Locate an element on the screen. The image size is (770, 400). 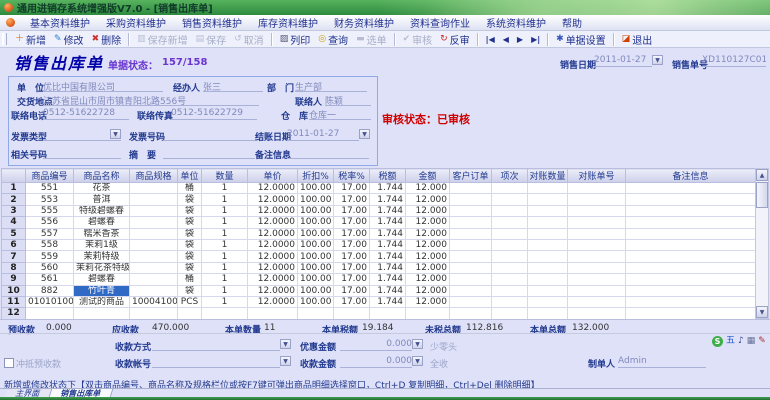
table-cell: 袋 is located at coordinates (189, 222).